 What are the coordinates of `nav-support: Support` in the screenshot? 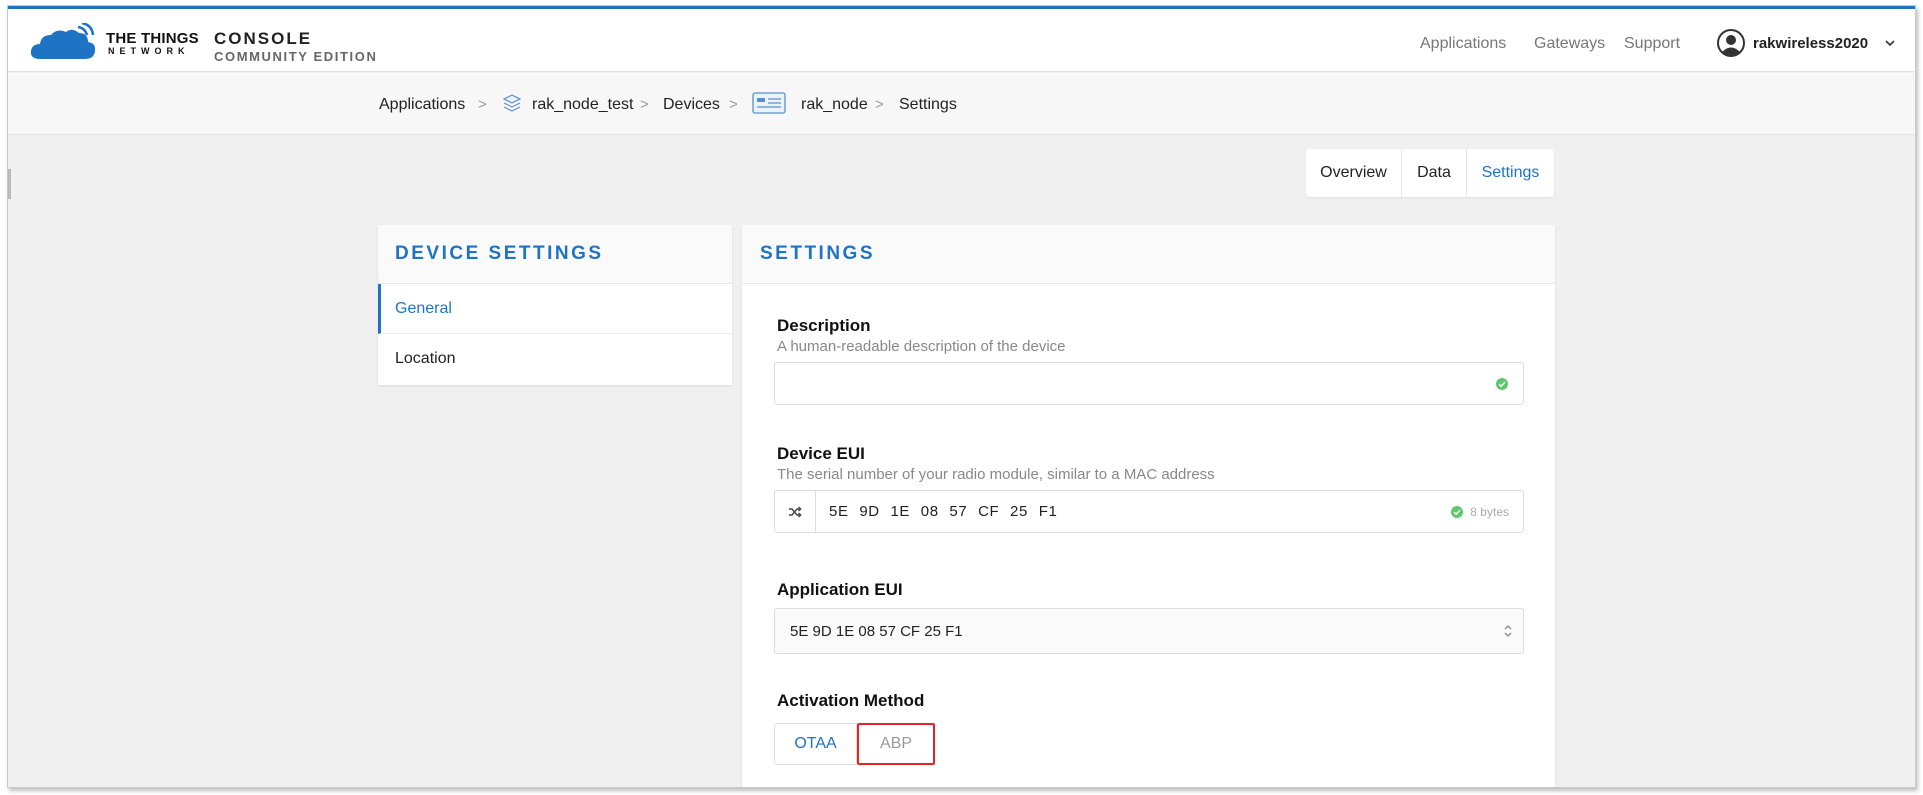 It's located at (1652, 44).